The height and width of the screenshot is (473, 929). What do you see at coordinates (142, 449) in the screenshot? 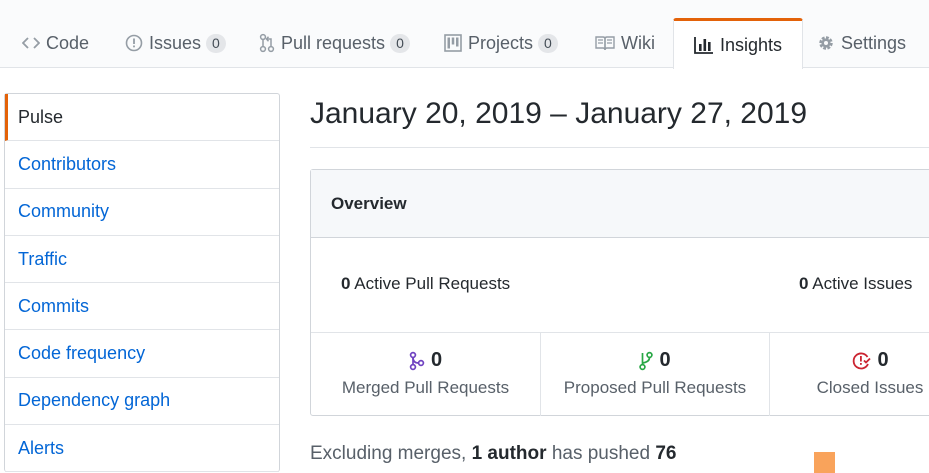
I see `sidebar-item-alerts: Alerts` at bounding box center [142, 449].